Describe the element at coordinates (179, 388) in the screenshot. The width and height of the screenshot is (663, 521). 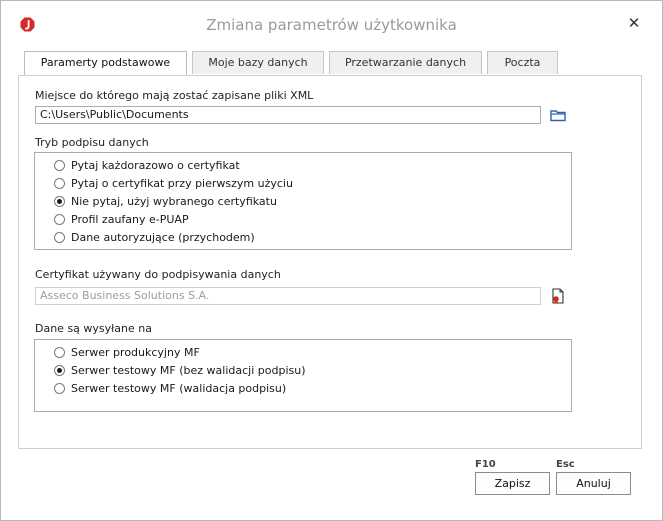
I see `radio-label: Serwer testowy MF (walidacja podpisu)` at that location.